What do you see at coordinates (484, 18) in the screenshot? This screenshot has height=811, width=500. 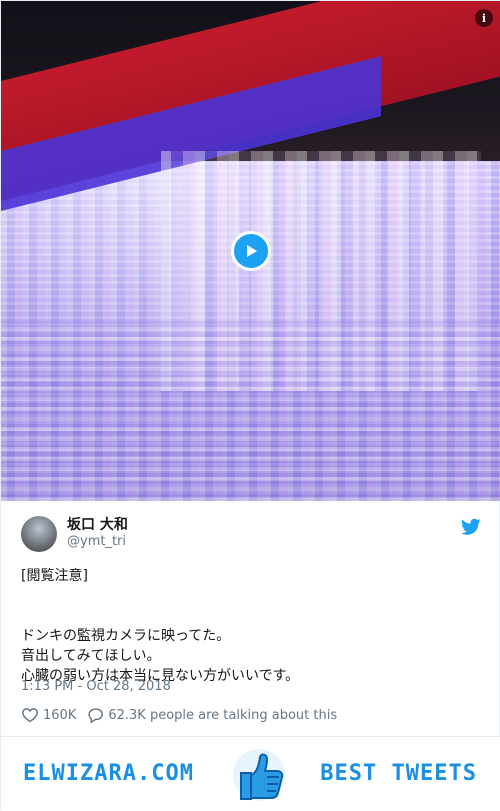 I see `info-icon: i` at bounding box center [484, 18].